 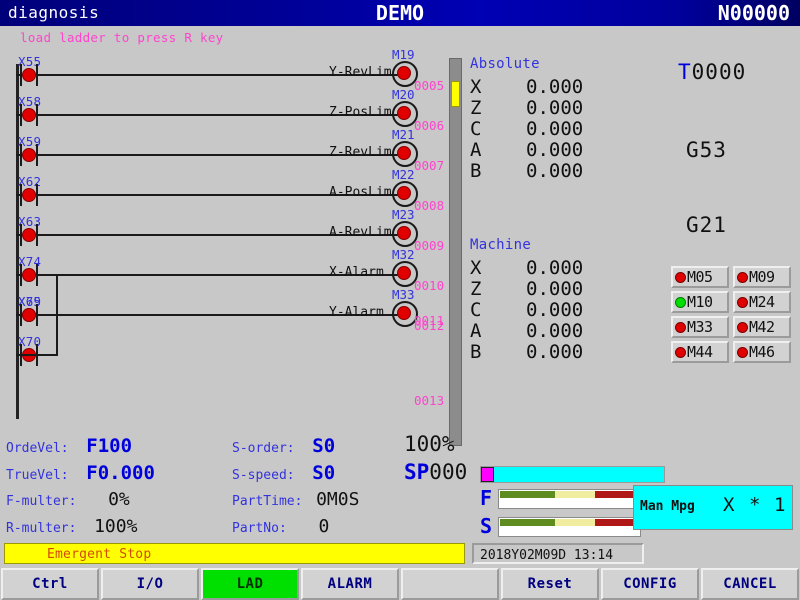 I want to click on tab-ctrl: Ctrl, so click(x=50, y=584).